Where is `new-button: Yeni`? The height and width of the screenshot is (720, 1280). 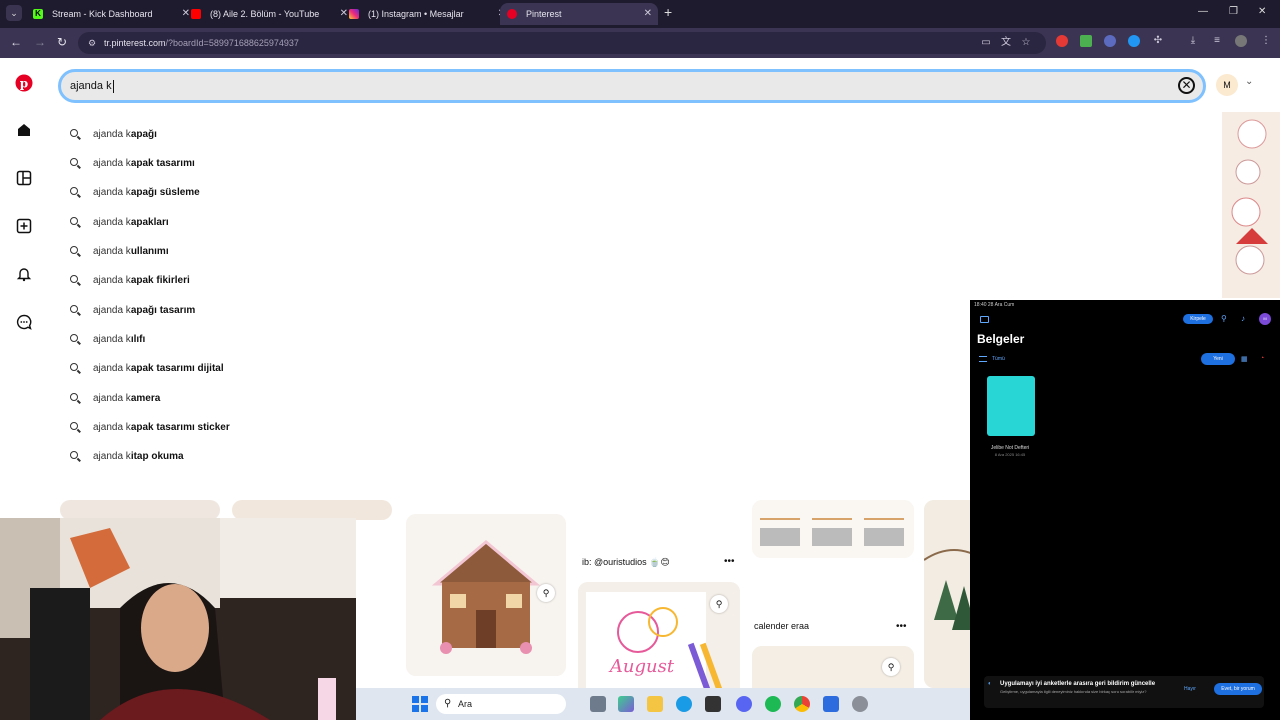 new-button: Yeni is located at coordinates (1218, 359).